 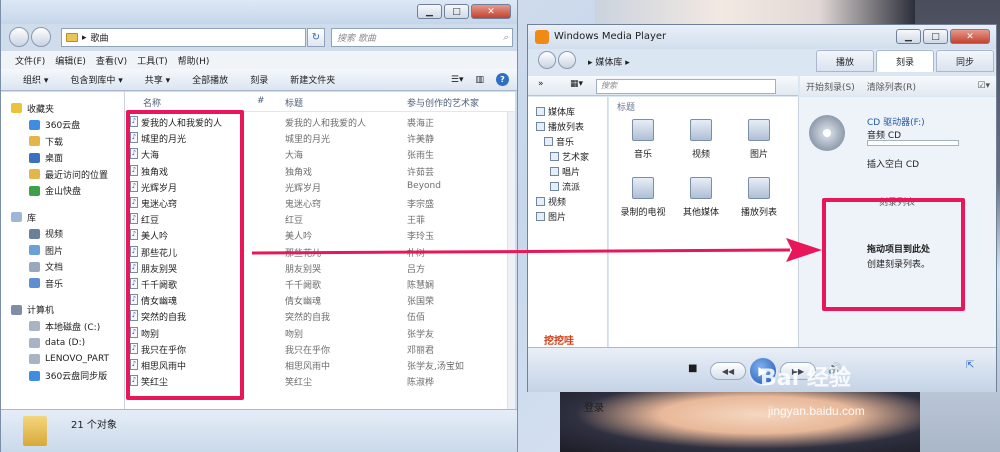 What do you see at coordinates (100, 37) in the screenshot?
I see `breadcrumb: 歌曲` at bounding box center [100, 37].